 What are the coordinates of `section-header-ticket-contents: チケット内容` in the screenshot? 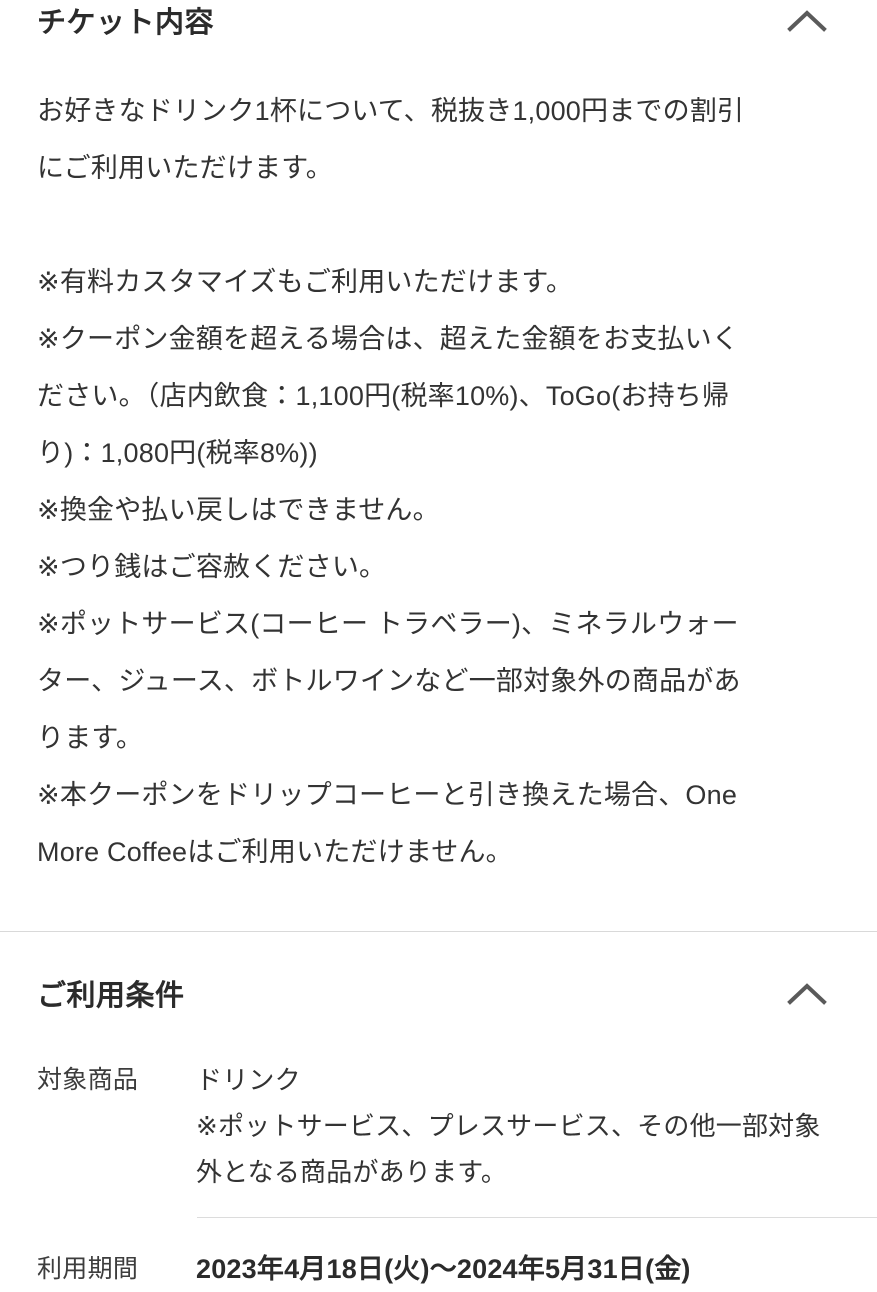 It's located at (438, 23).